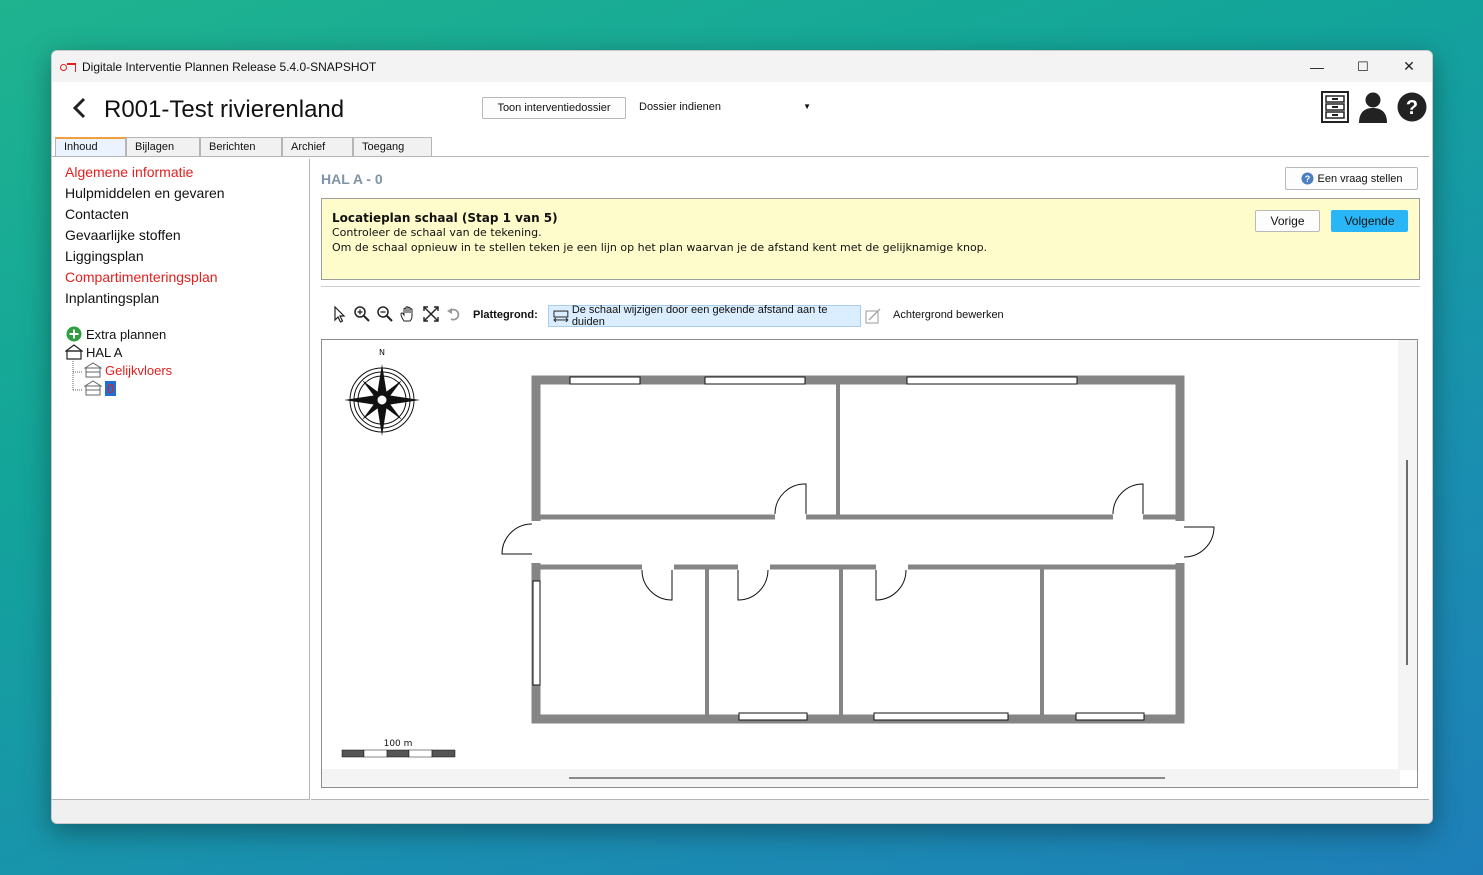  What do you see at coordinates (112, 298) in the screenshot?
I see `sidebar-item-inplantingsplan: Inplantingsplan` at bounding box center [112, 298].